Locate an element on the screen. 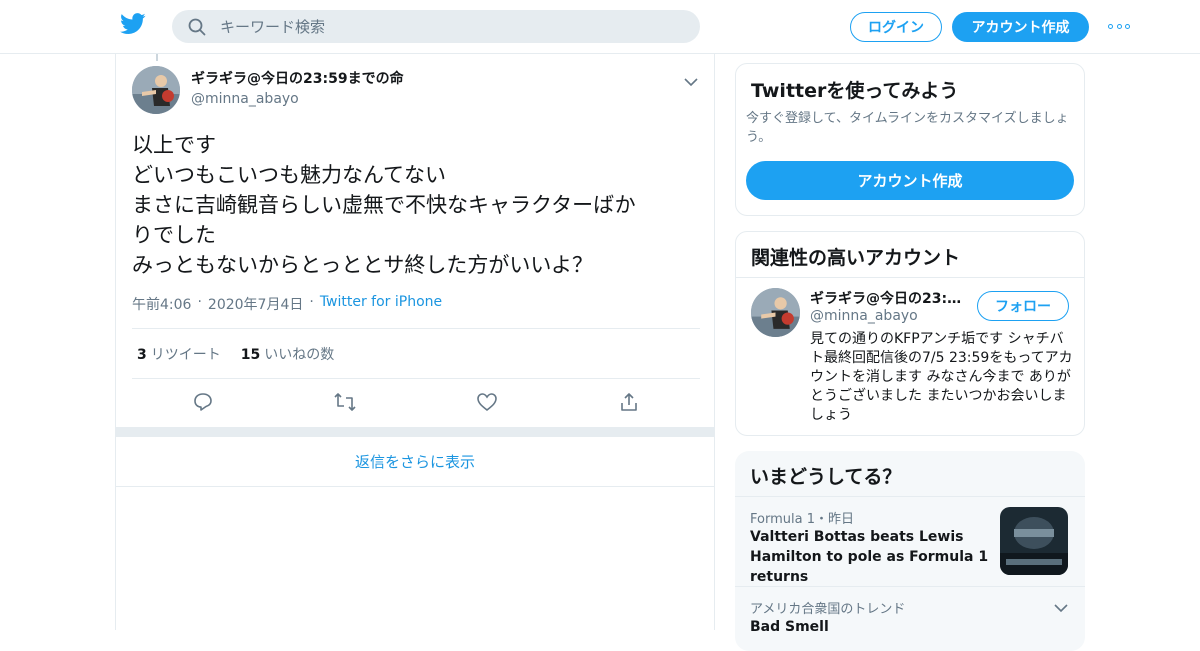 This screenshot has height=651, width=1200. retweet-stat: 3 リツイート is located at coordinates (179, 354).